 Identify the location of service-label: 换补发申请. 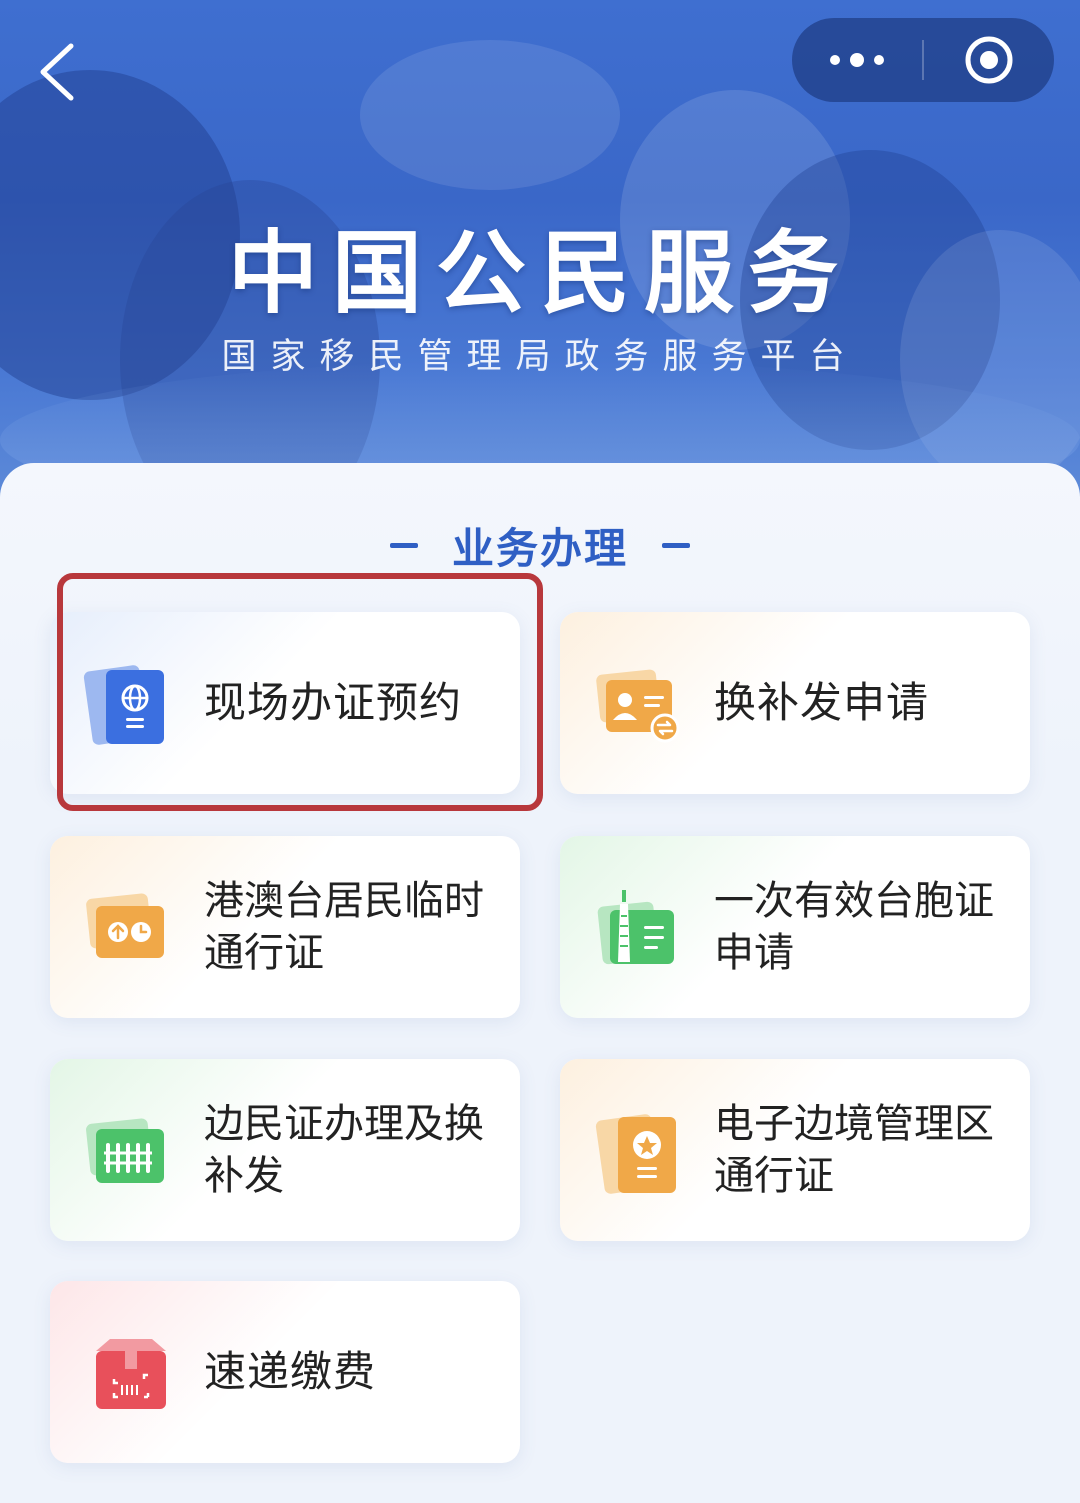
(822, 702).